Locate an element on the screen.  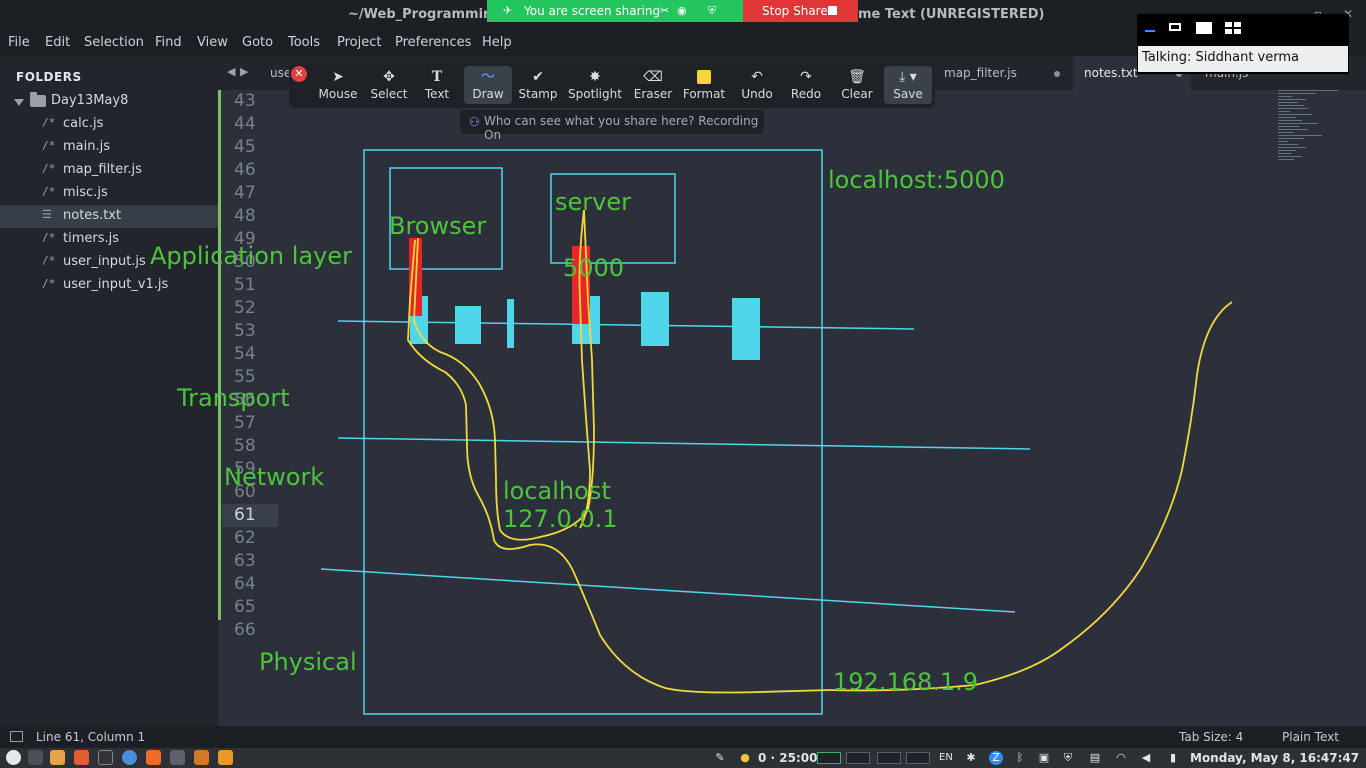
tool-stamp: ✔ Stamp is located at coordinates (538, 85).